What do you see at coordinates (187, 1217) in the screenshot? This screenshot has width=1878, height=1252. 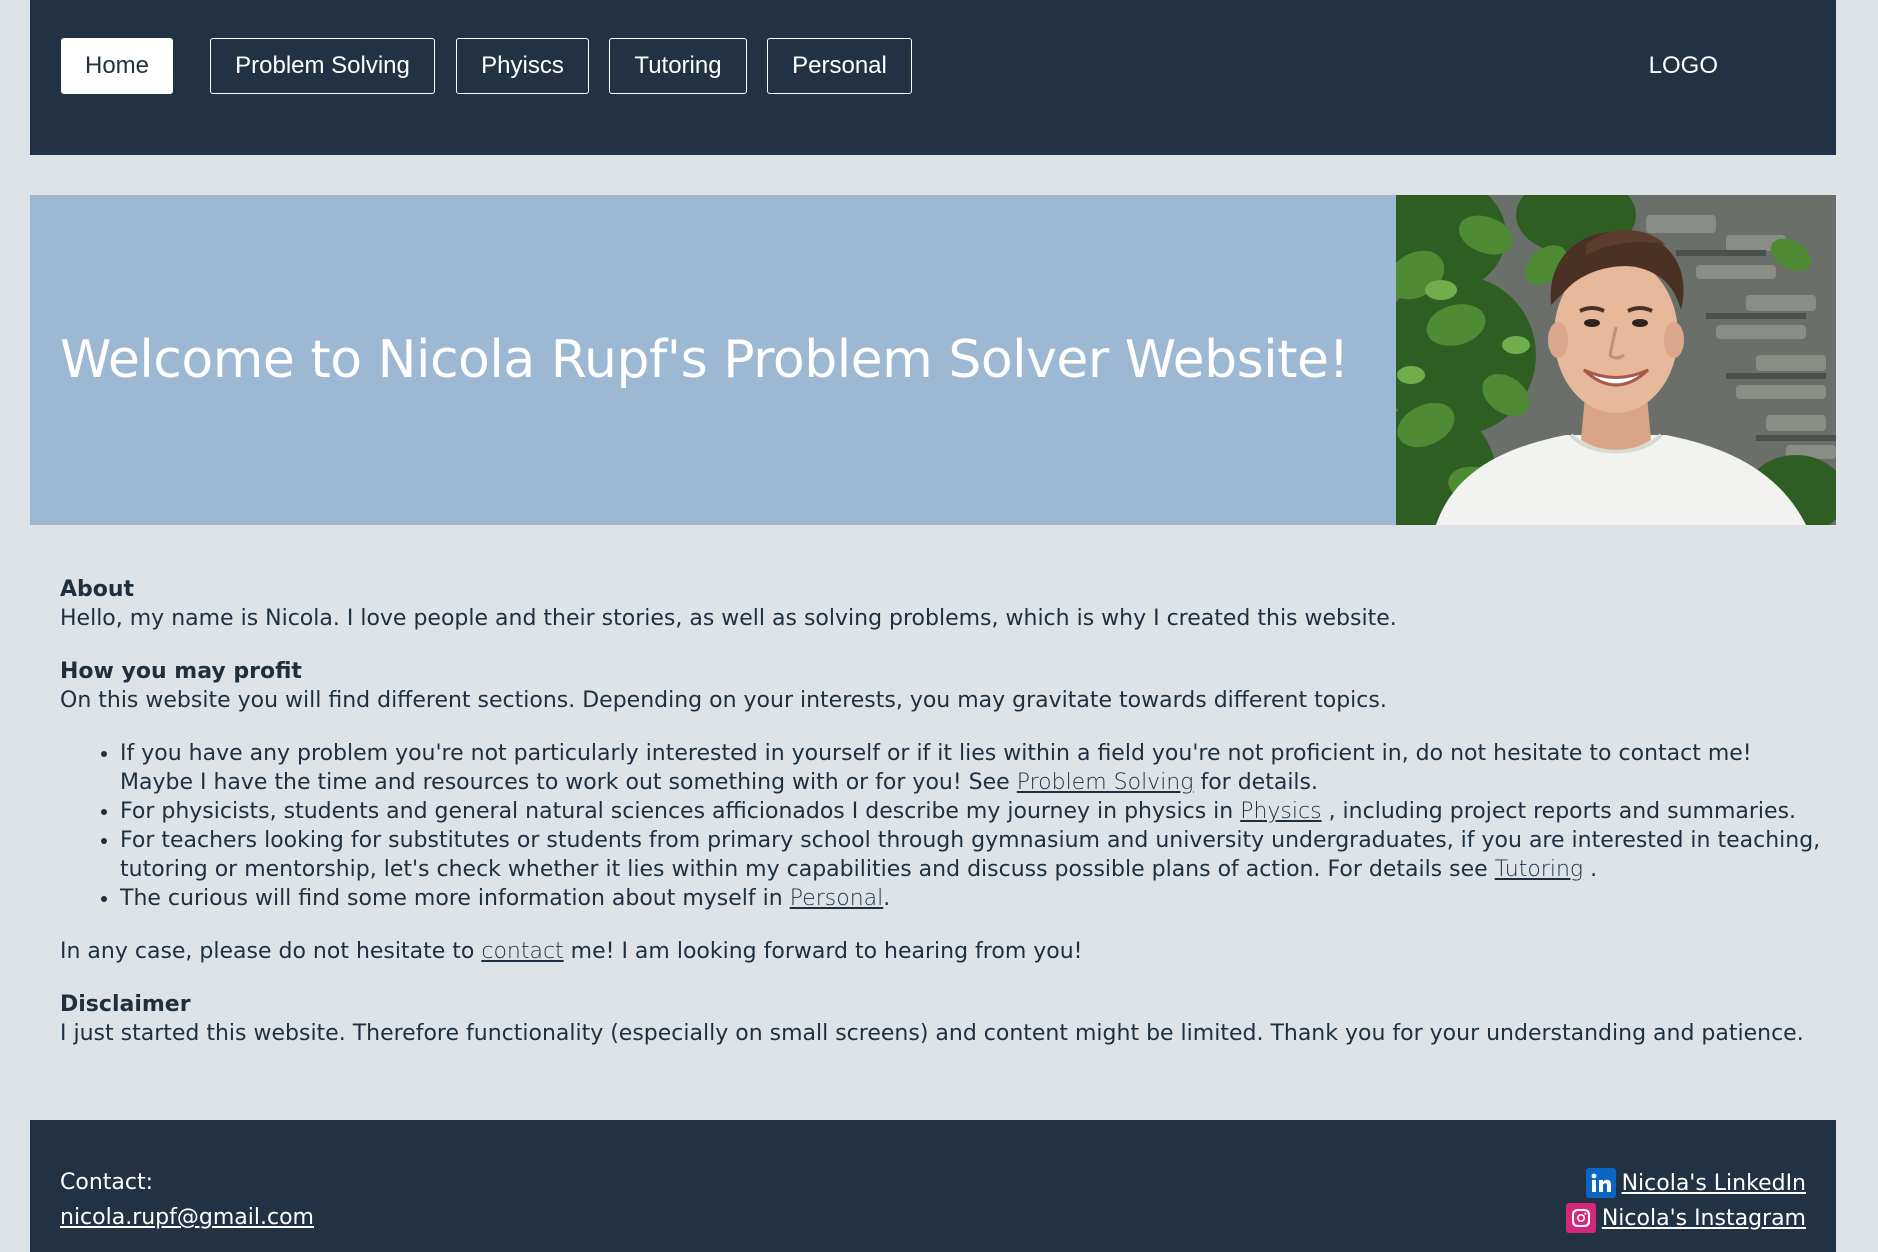 I see `email-link: nicola.rupf@gmail.com` at bounding box center [187, 1217].